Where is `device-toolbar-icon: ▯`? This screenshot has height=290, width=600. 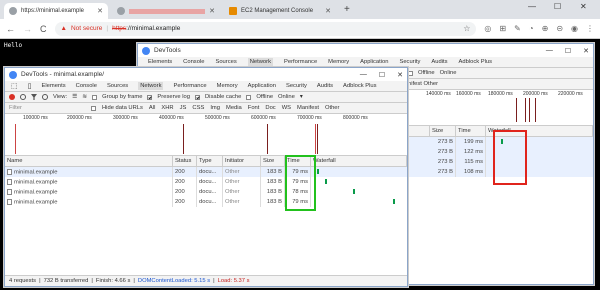 device-toolbar-icon: ▯ is located at coordinates (30, 86).